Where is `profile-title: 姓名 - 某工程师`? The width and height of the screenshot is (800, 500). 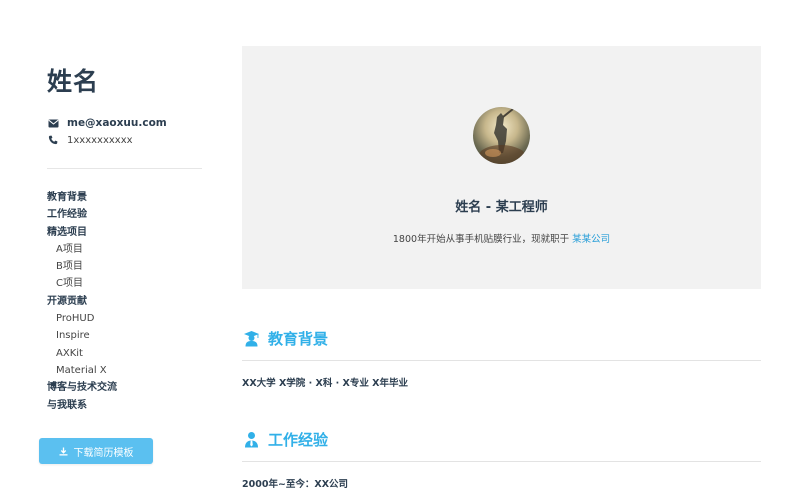 profile-title: 姓名 - 某工程师 is located at coordinates (501, 207).